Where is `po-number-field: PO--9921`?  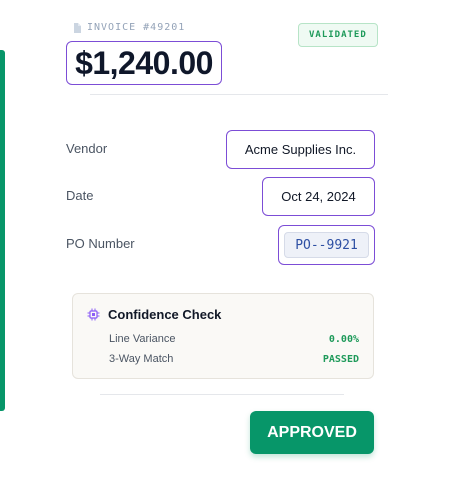
po-number-field: PO--9921 is located at coordinates (326, 245).